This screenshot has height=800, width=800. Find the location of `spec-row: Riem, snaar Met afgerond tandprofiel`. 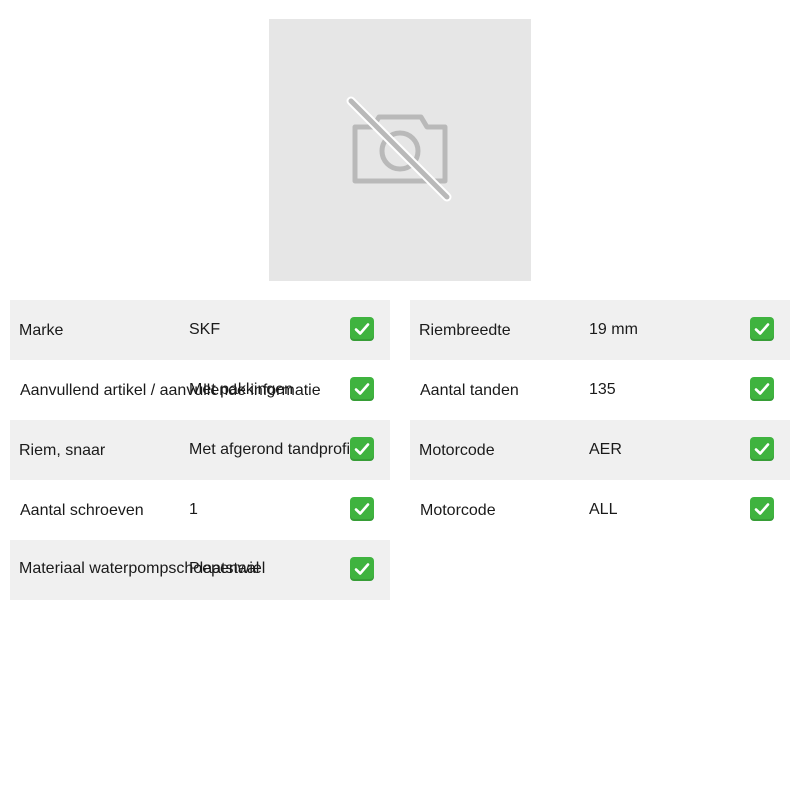

spec-row: Riem, snaar Met afgerond tandprofiel is located at coordinates (200, 450).